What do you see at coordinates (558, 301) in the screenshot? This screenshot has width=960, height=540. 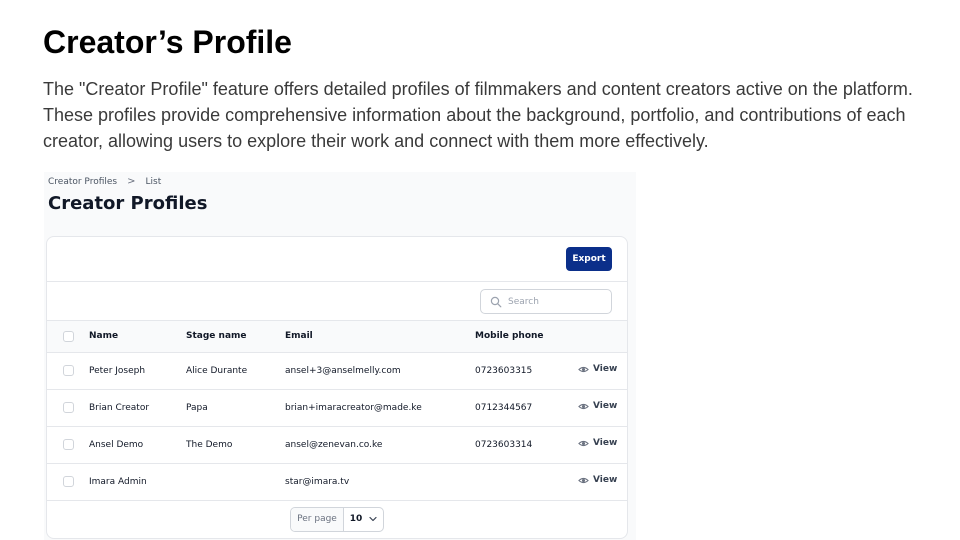 I see `search-input` at bounding box center [558, 301].